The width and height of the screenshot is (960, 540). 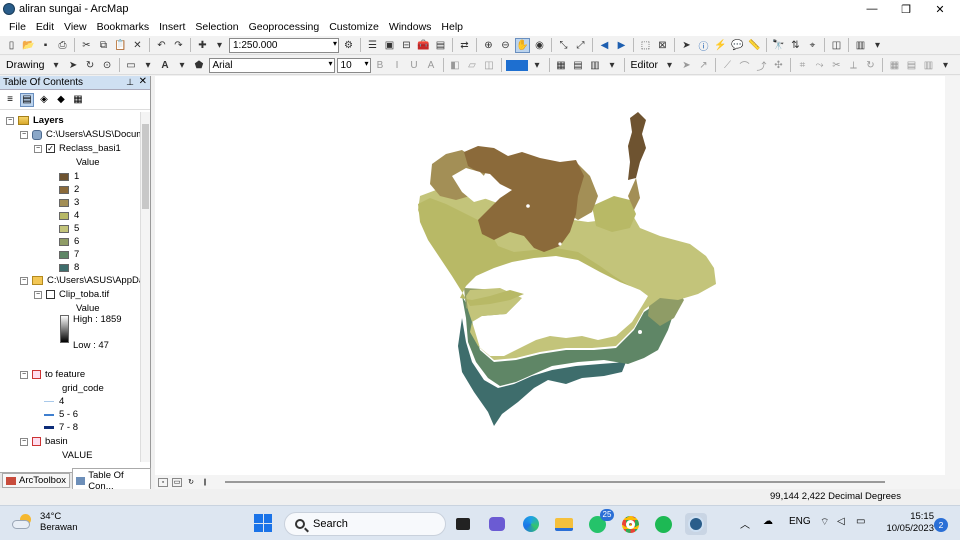 What do you see at coordinates (137, 45) in the screenshot?
I see `delete-icon: ✕` at bounding box center [137, 45].